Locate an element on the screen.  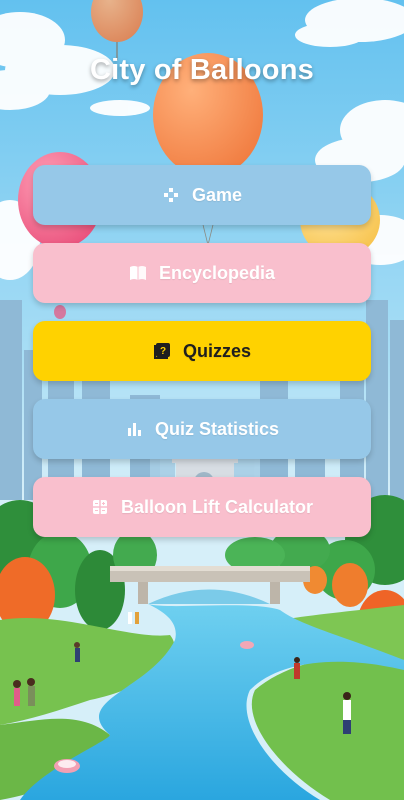
quizzes-button: ? Quizzes is located at coordinates (202, 351).